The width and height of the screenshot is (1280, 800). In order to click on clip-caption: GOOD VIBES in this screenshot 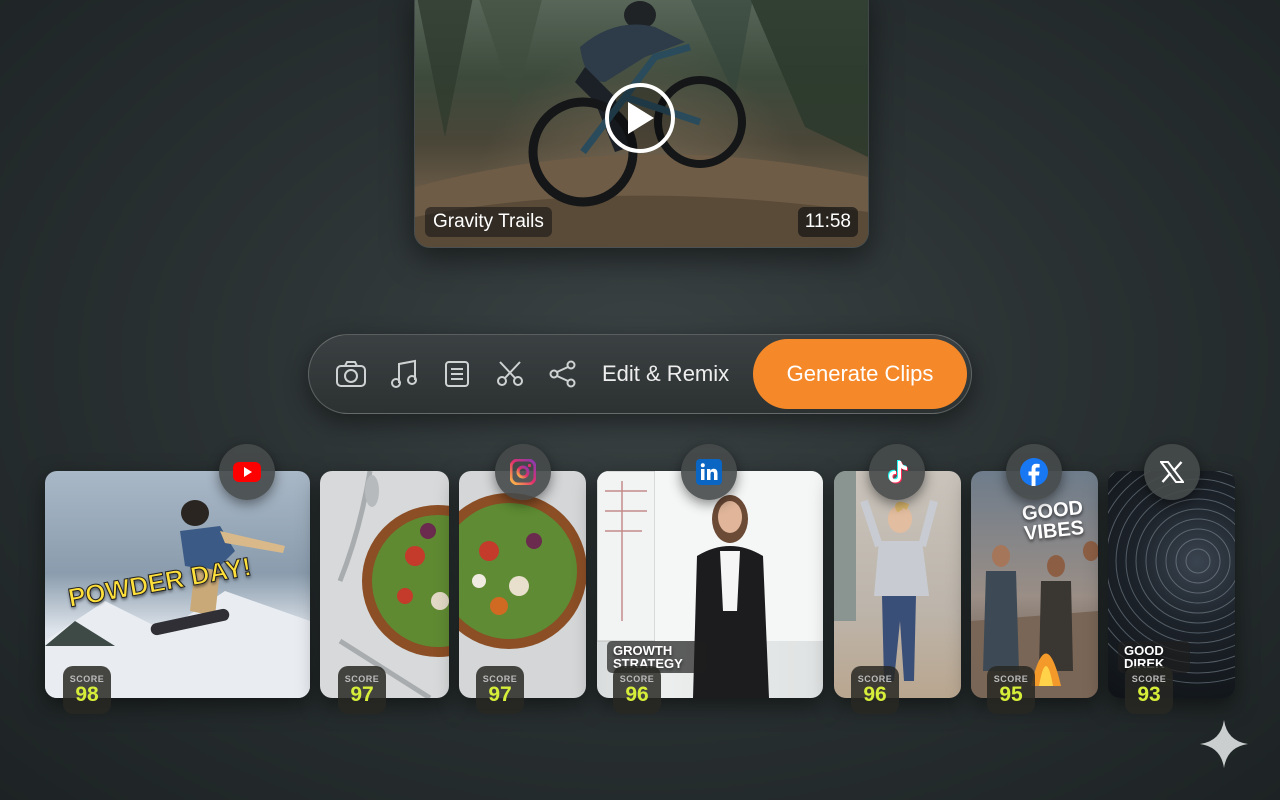, I will do `click(1053, 521)`.